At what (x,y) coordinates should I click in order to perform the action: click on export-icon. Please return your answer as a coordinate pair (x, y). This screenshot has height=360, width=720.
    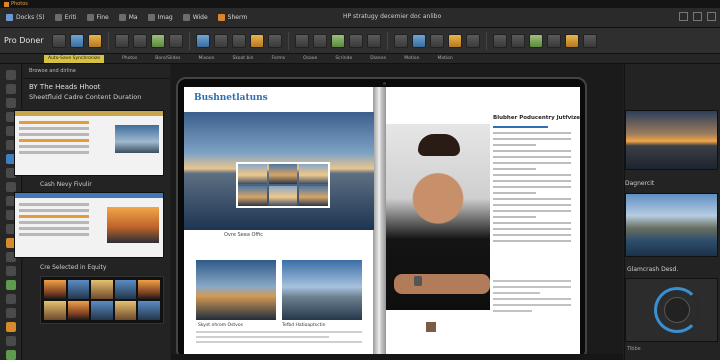
    Looking at the image, I should click on (436, 40).